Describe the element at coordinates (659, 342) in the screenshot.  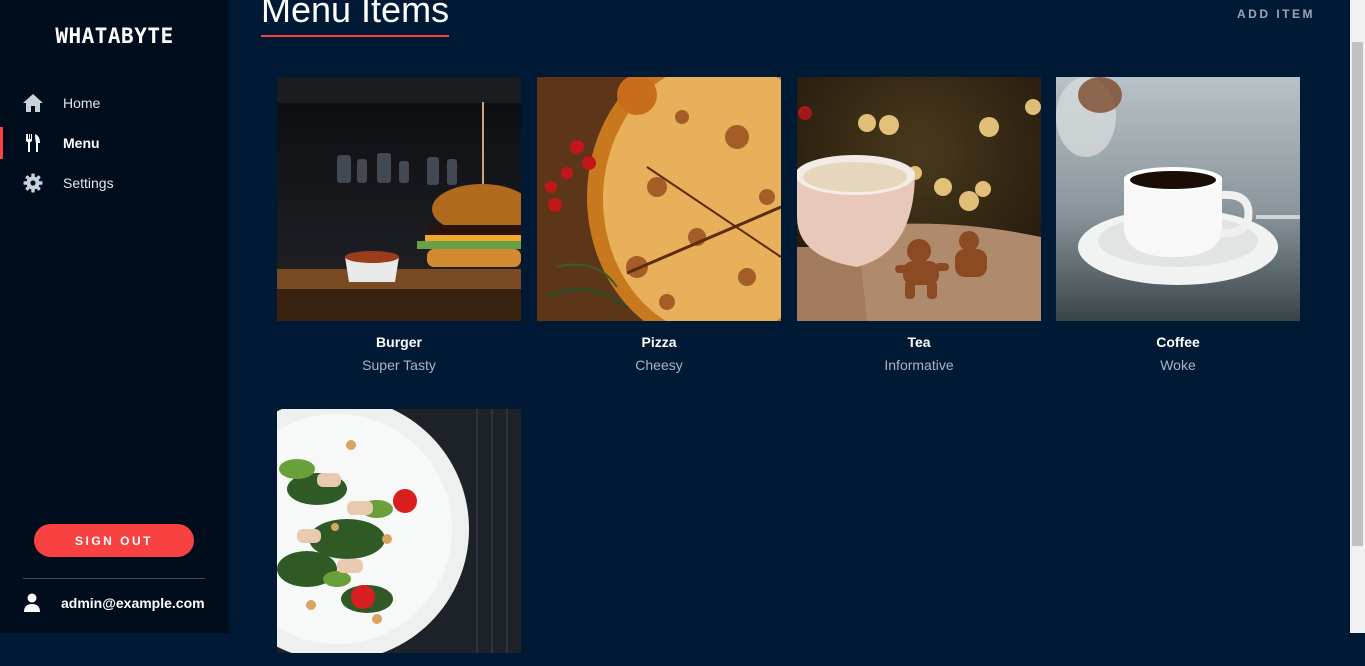
I see `menu-item-name: Pizza` at that location.